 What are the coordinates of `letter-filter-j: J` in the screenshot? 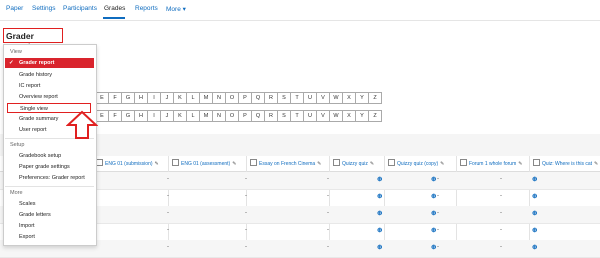 It's located at (167, 116).